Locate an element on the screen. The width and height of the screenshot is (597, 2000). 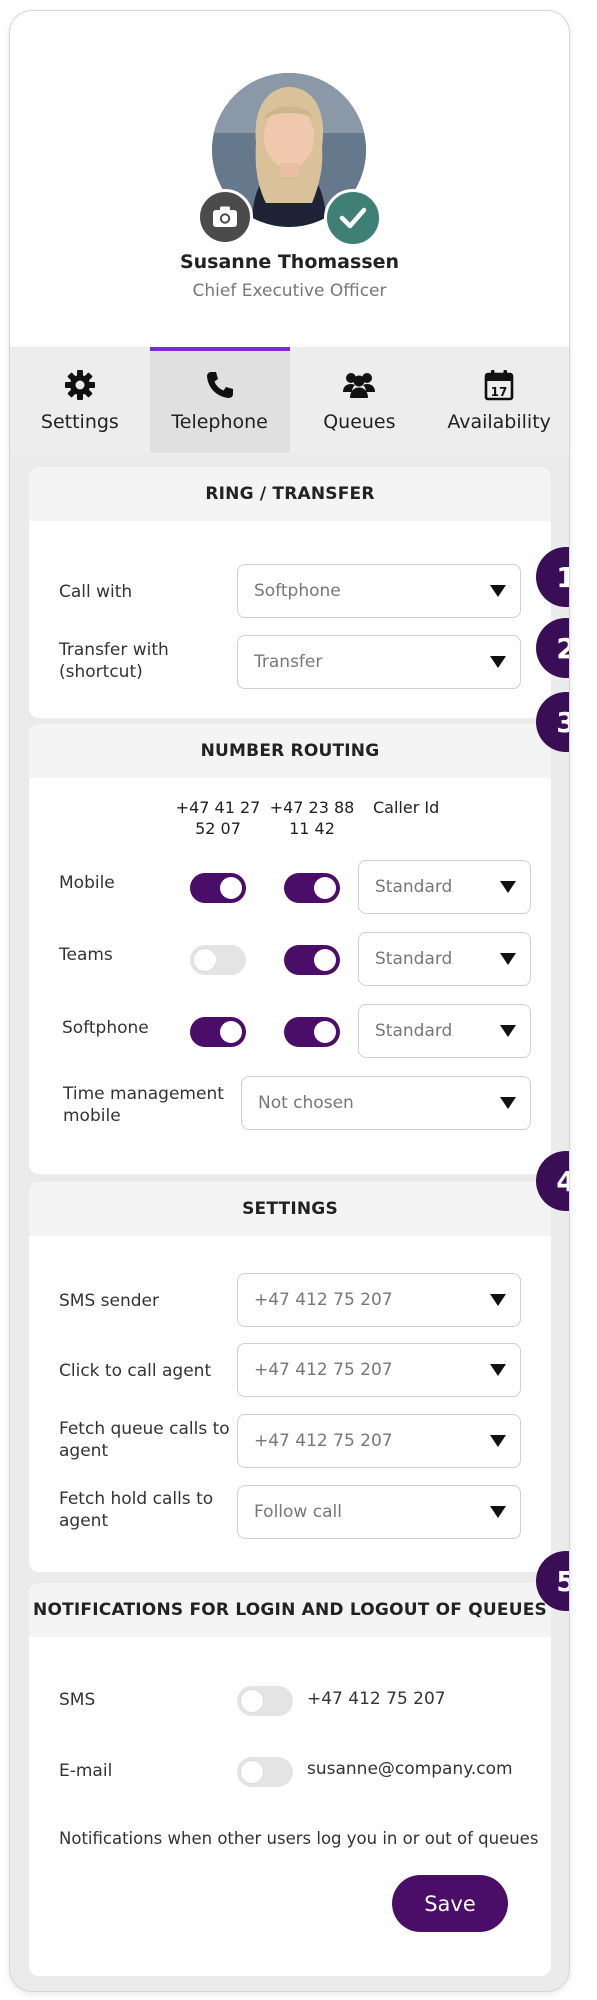
click-to-call-value: +47 412 75 207 is located at coordinates (323, 1370).